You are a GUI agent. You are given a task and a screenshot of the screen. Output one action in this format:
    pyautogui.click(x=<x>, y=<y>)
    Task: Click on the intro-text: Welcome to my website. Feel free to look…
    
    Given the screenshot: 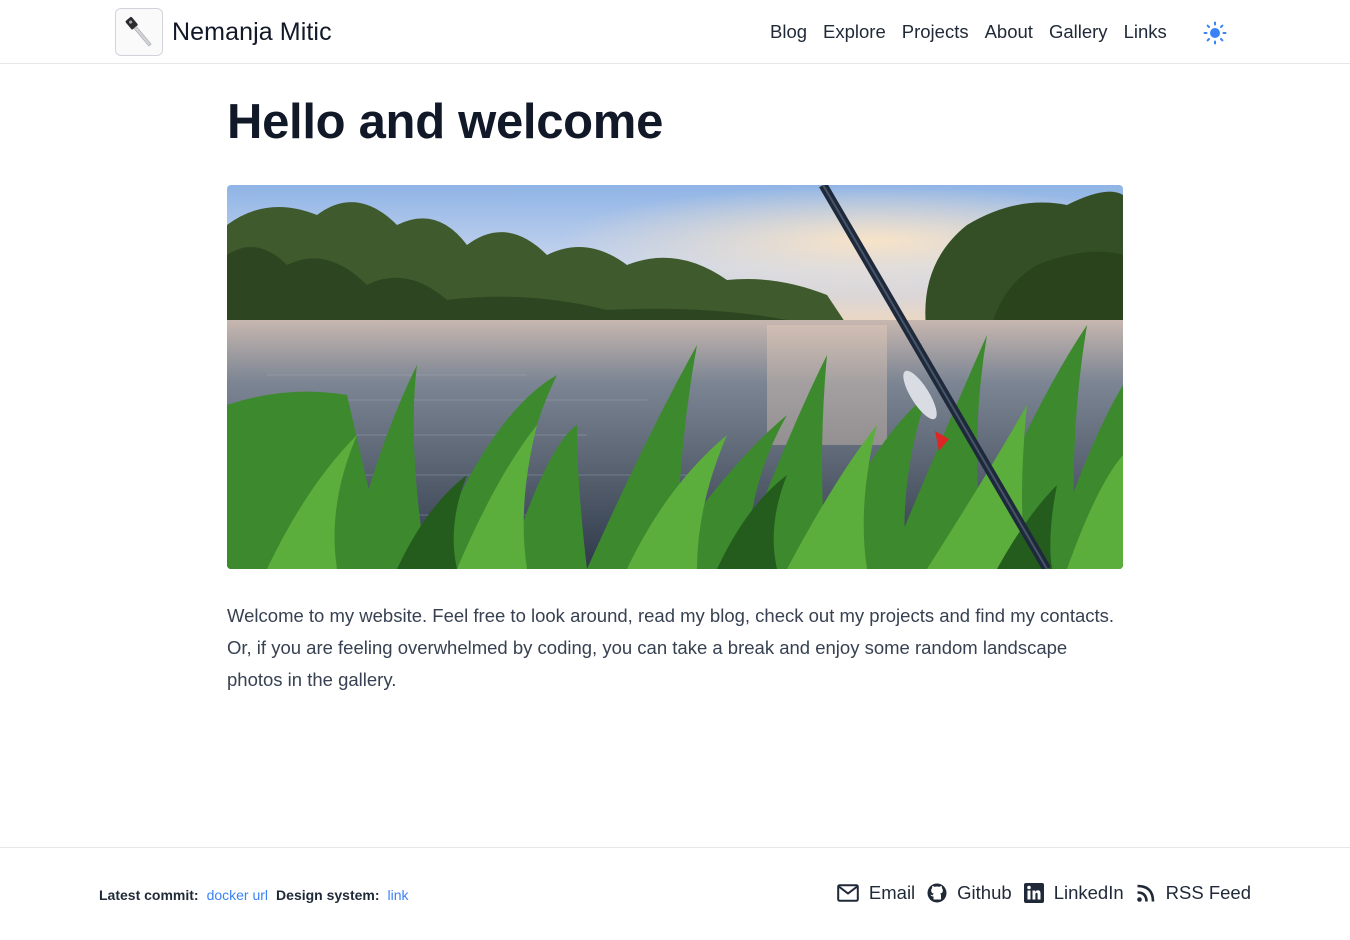 What is the action you would take?
    pyautogui.click(x=671, y=647)
    